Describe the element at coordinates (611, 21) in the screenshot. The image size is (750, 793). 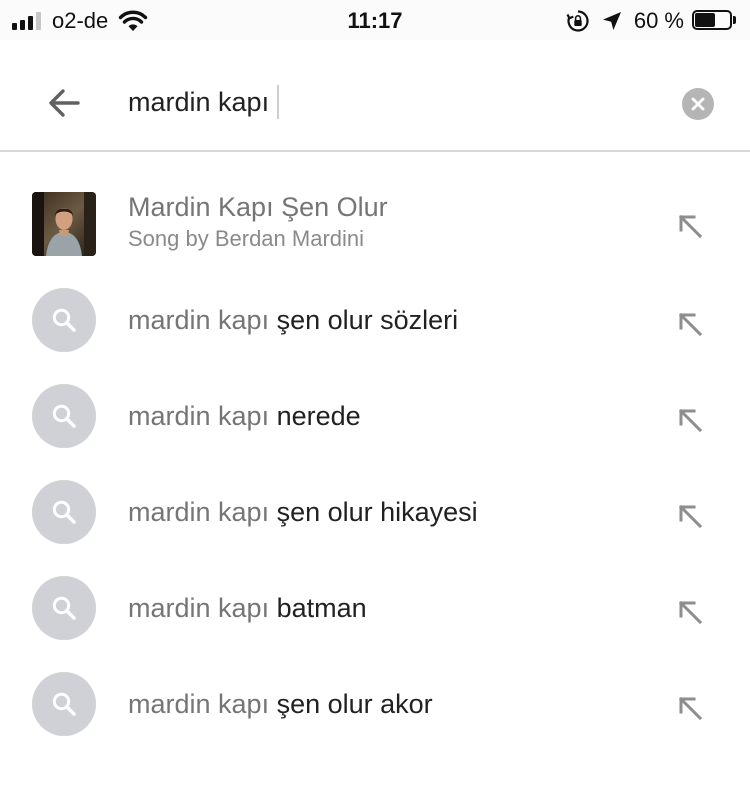
I see `location-arrow-icon` at that location.